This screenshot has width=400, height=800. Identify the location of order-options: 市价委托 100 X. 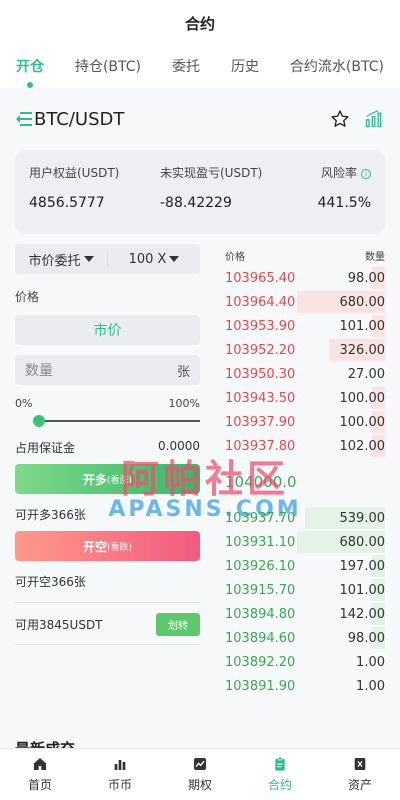
(107, 259).